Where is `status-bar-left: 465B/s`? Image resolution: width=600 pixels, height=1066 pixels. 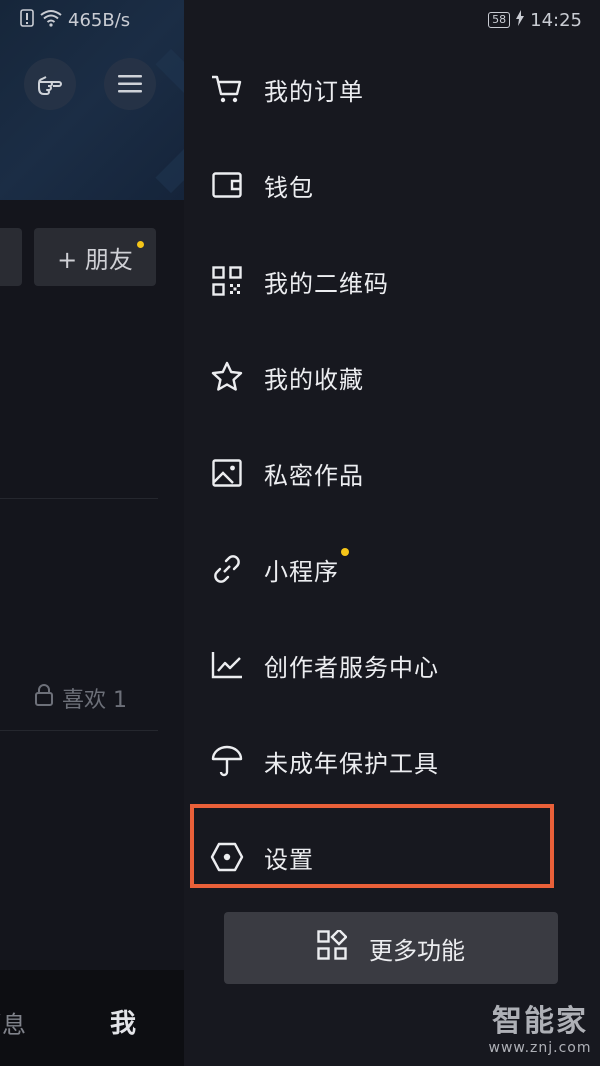
status-bar-left: 465B/s is located at coordinates (65, 20).